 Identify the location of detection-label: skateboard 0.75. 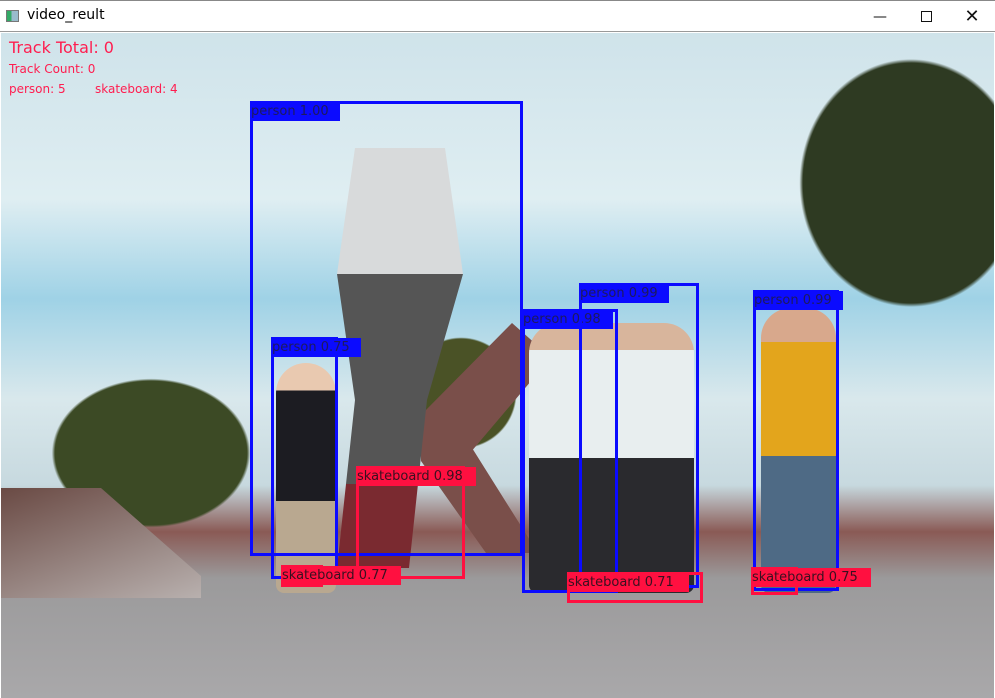
(811, 577).